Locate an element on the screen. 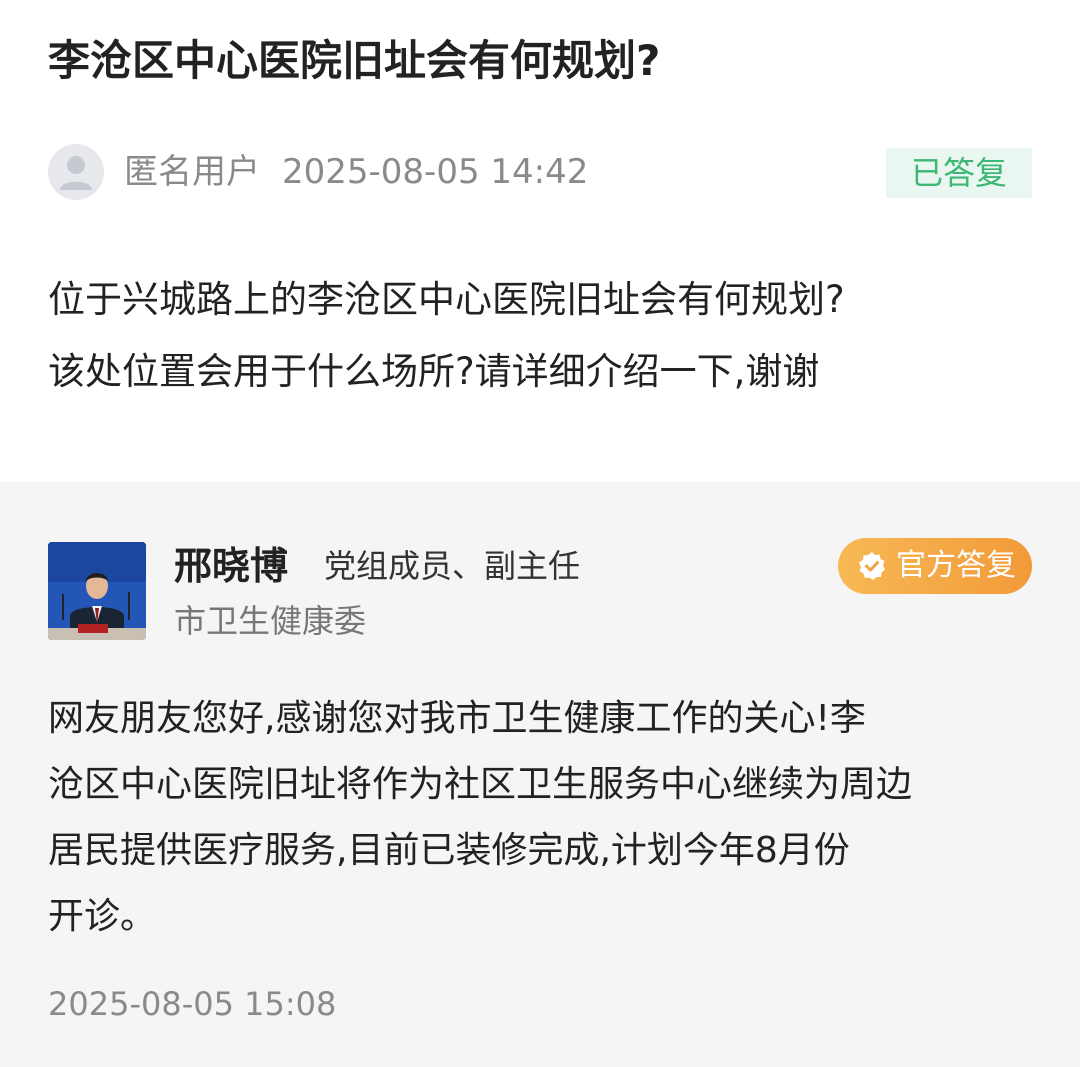  responder-department: 市卫生健康委 is located at coordinates (270, 621).